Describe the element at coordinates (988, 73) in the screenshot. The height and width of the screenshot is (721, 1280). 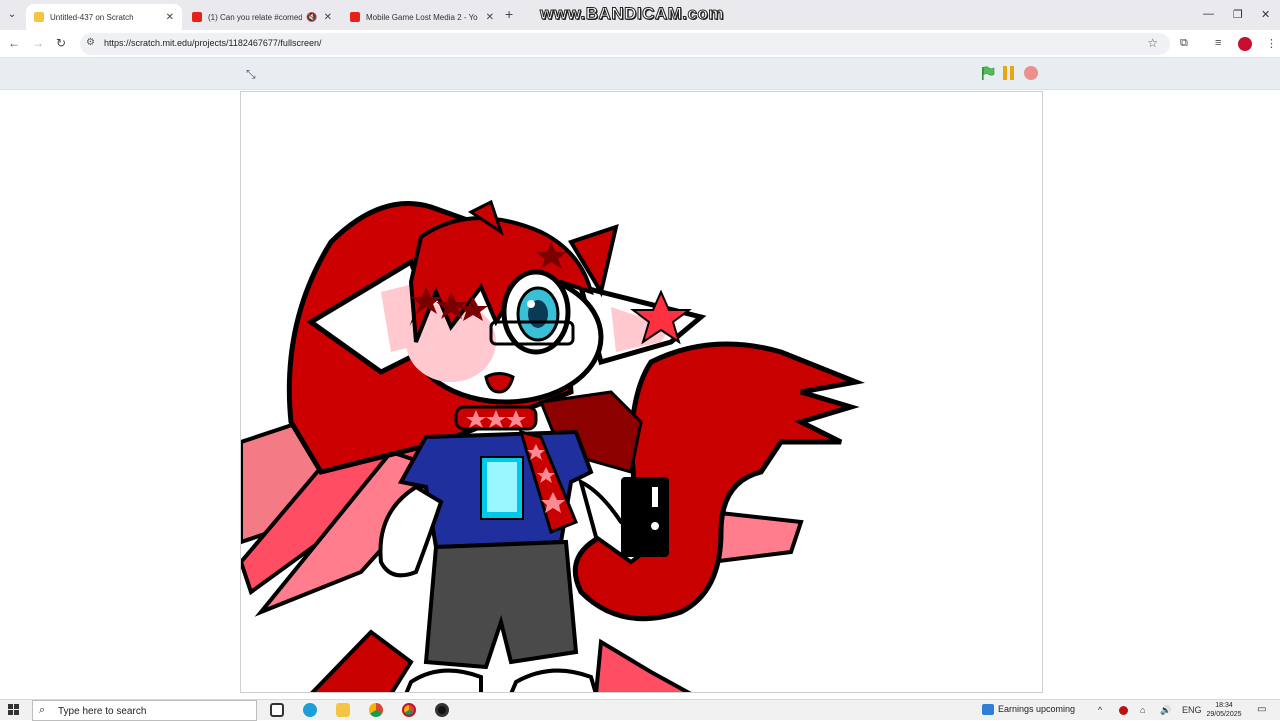
I see `green-flag-icon` at that location.